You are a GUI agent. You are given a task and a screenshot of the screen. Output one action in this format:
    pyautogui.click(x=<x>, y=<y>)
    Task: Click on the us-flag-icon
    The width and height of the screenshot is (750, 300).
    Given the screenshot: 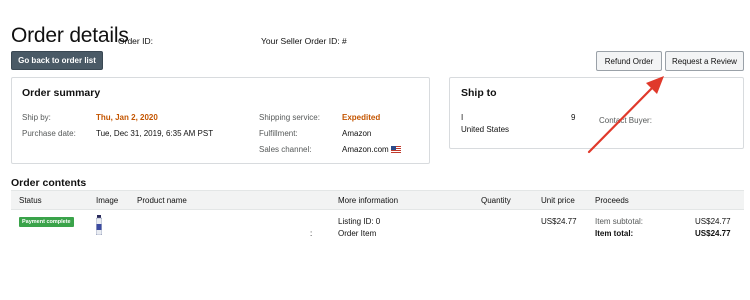 What is the action you would take?
    pyautogui.click(x=395, y=149)
    